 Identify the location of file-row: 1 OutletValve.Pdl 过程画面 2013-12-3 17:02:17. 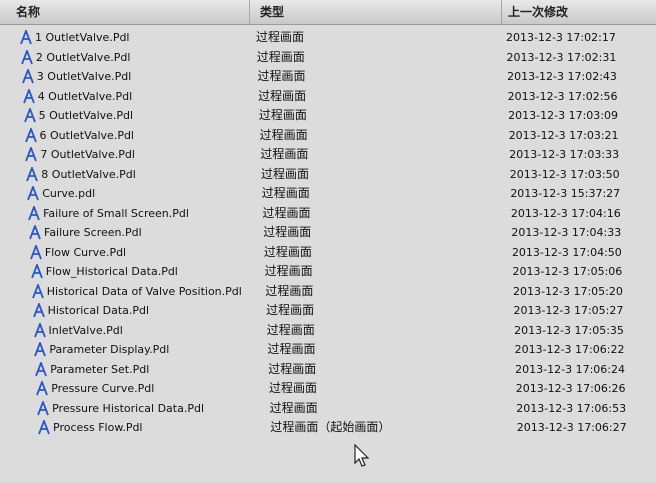
(328, 37).